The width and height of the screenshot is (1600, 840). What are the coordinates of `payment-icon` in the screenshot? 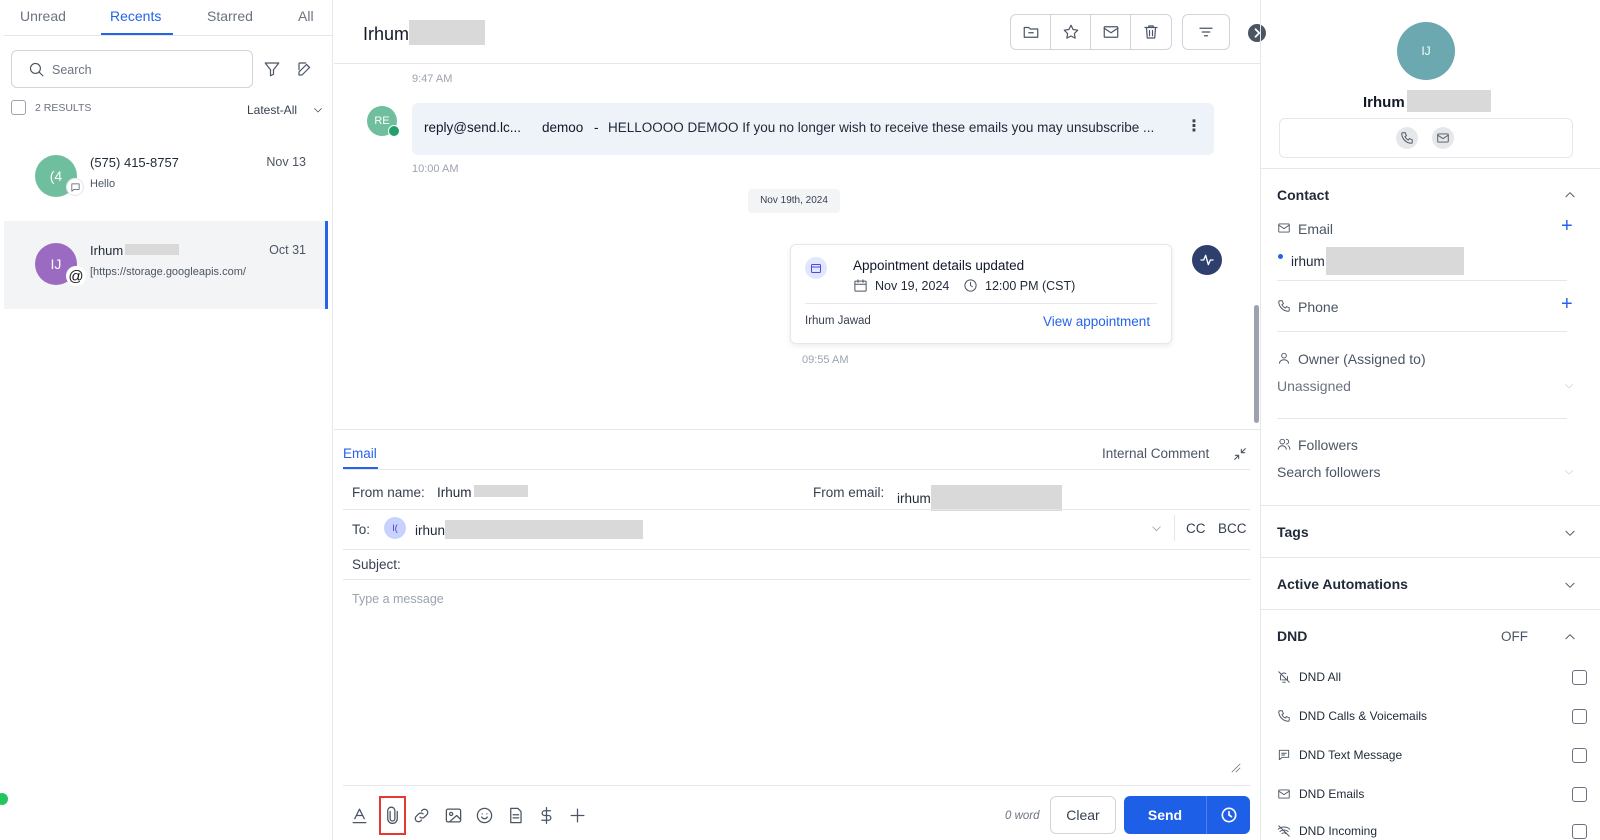 It's located at (546, 815).